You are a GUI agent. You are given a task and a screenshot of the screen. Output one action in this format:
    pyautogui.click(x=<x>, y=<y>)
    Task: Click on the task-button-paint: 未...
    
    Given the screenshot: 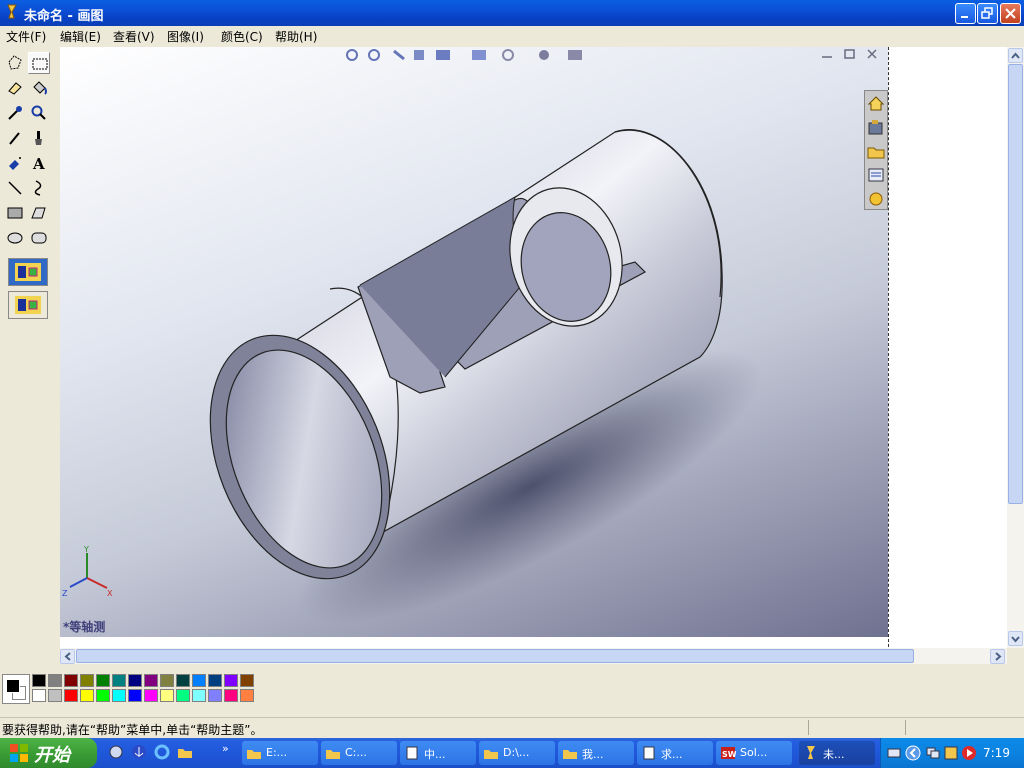 What is the action you would take?
    pyautogui.click(x=837, y=753)
    